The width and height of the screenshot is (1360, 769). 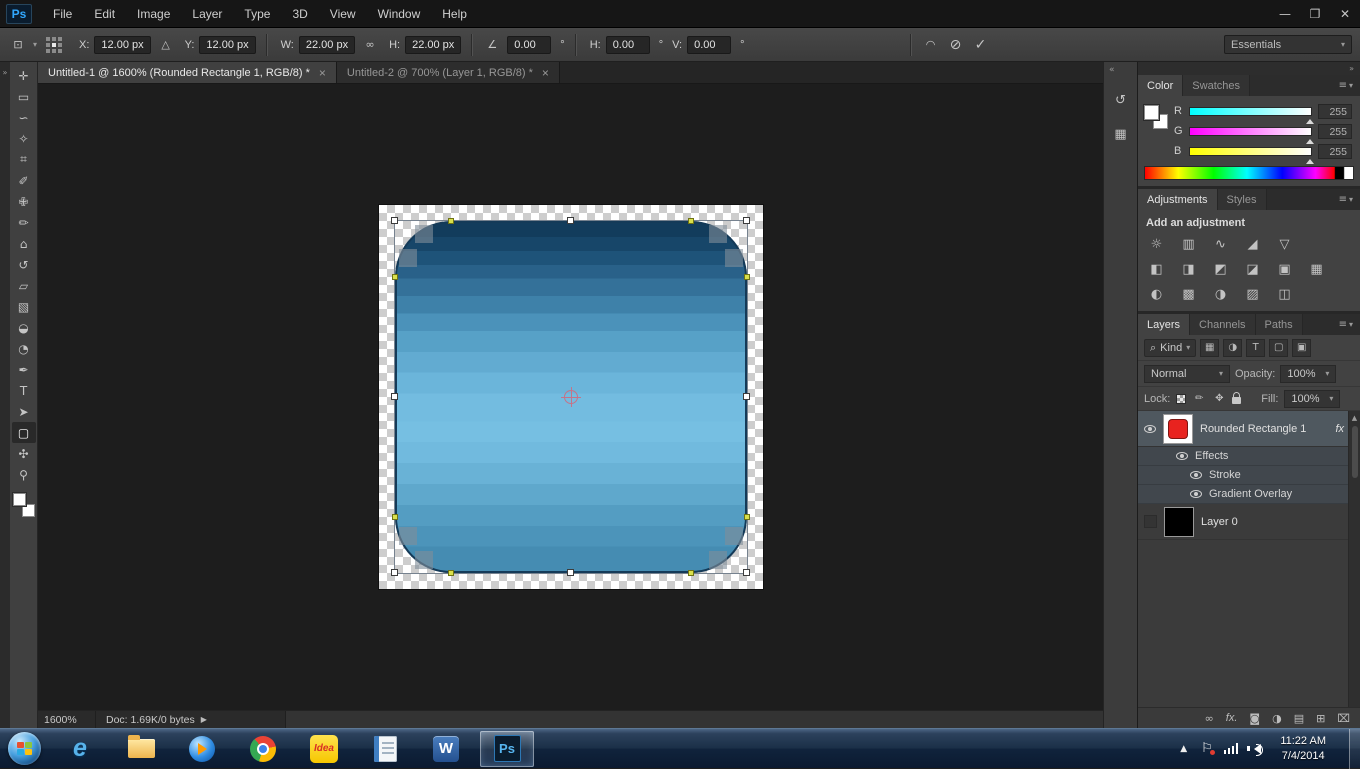 What do you see at coordinates (433, 45) in the screenshot?
I see `height-field: 22.00 px` at bounding box center [433, 45].